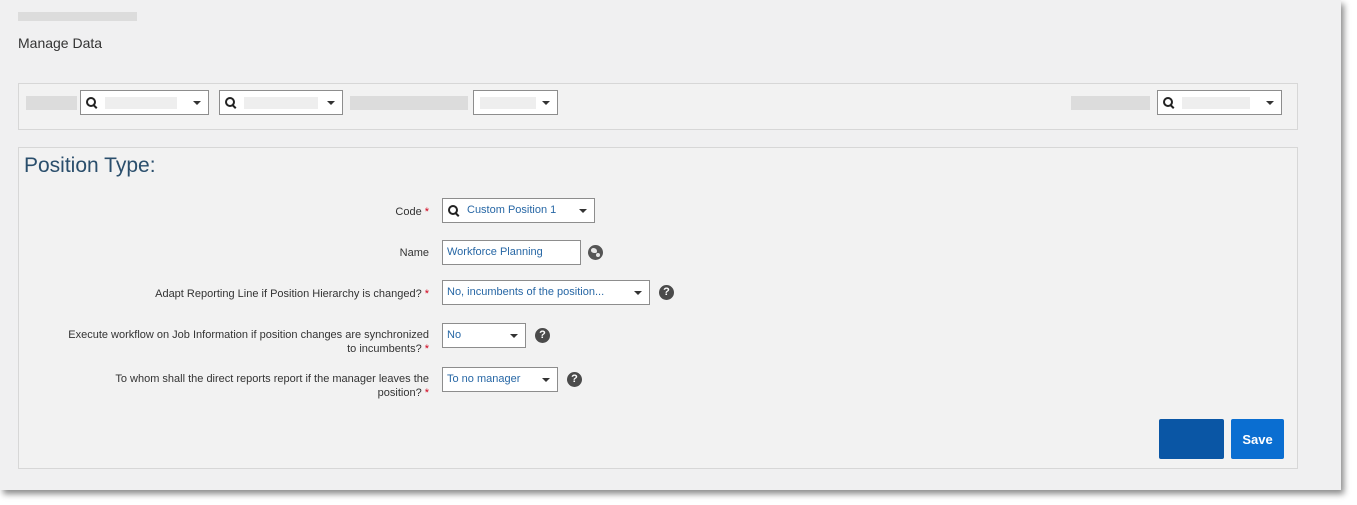  What do you see at coordinates (60, 43) in the screenshot?
I see `page-title: Manage Data` at bounding box center [60, 43].